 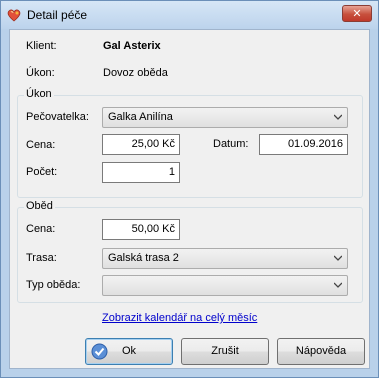 What do you see at coordinates (135, 73) in the screenshot?
I see `action-value: Dovoz oběda` at bounding box center [135, 73].